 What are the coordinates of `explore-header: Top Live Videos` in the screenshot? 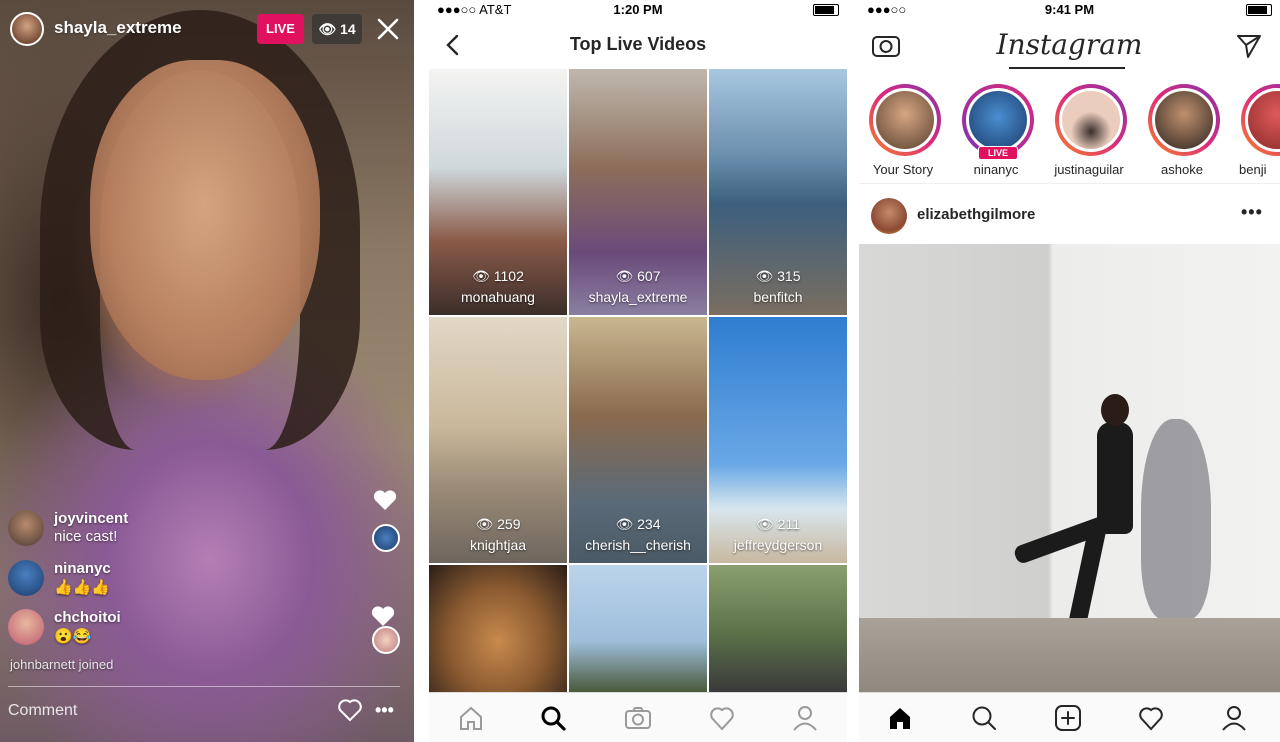 It's located at (638, 44).